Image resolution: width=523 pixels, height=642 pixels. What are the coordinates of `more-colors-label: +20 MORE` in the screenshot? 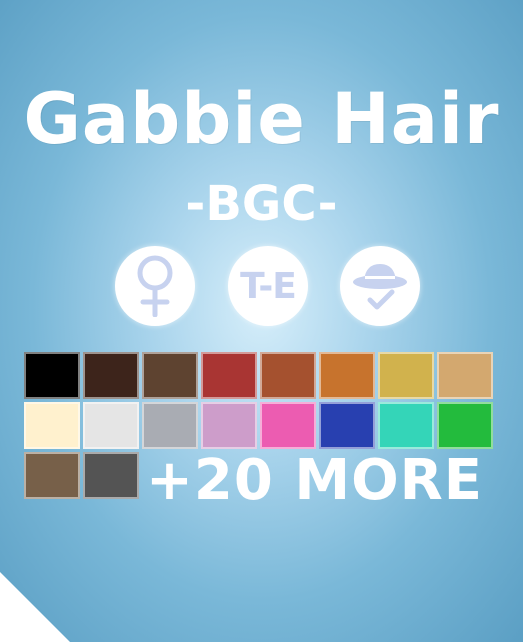 It's located at (315, 480).